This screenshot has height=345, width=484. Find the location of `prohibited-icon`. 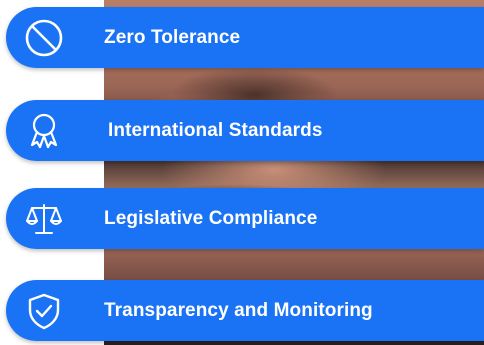

prohibited-icon is located at coordinates (44, 38).